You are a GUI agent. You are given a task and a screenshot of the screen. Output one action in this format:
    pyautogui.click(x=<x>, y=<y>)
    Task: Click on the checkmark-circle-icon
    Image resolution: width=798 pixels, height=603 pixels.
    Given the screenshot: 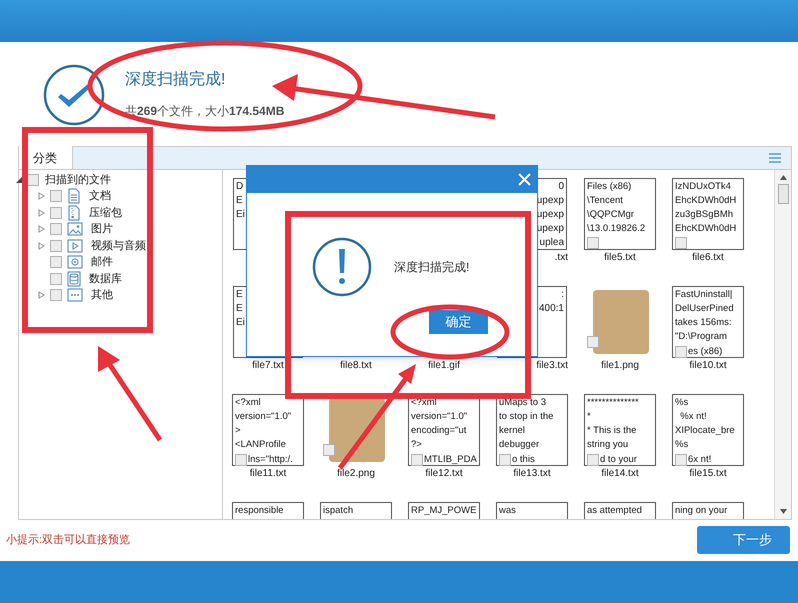 What is the action you would take?
    pyautogui.click(x=74, y=95)
    